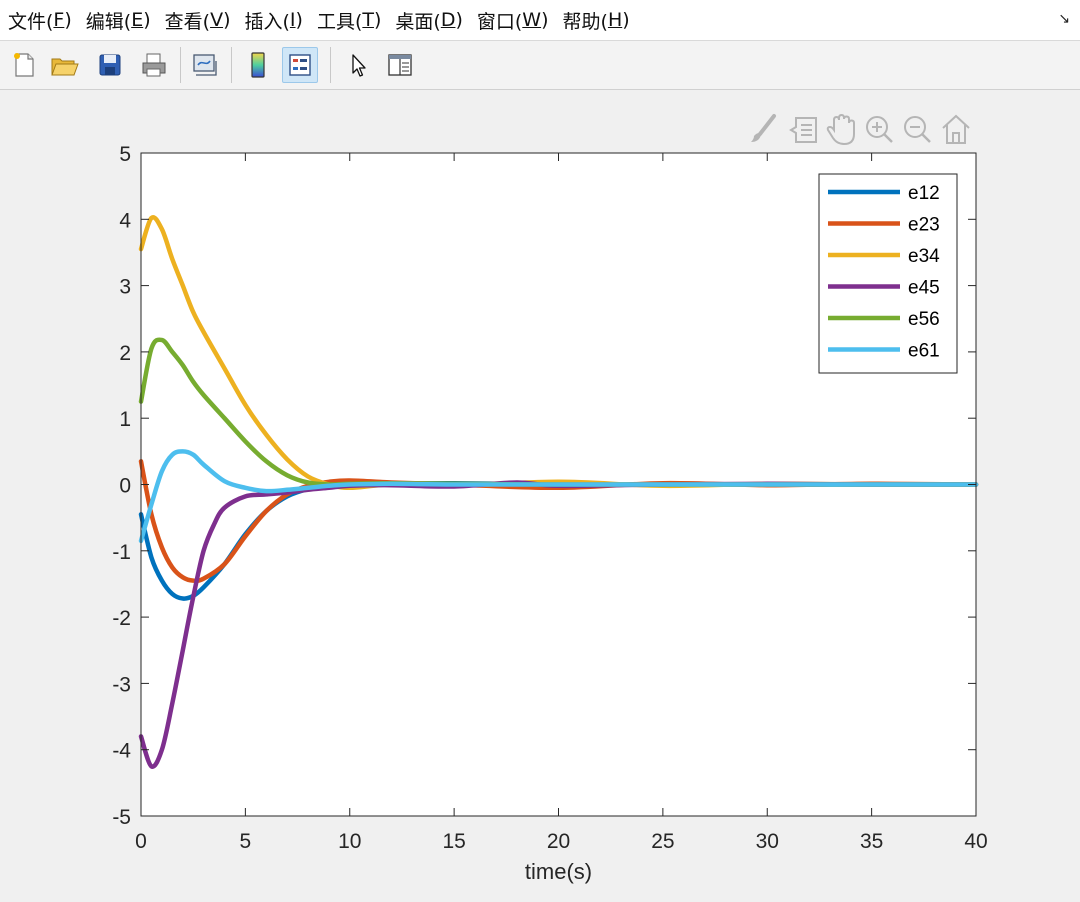 Image resolution: width=1080 pixels, height=902 pixels. I want to click on menu-insert: 插入(I), so click(272, 20).